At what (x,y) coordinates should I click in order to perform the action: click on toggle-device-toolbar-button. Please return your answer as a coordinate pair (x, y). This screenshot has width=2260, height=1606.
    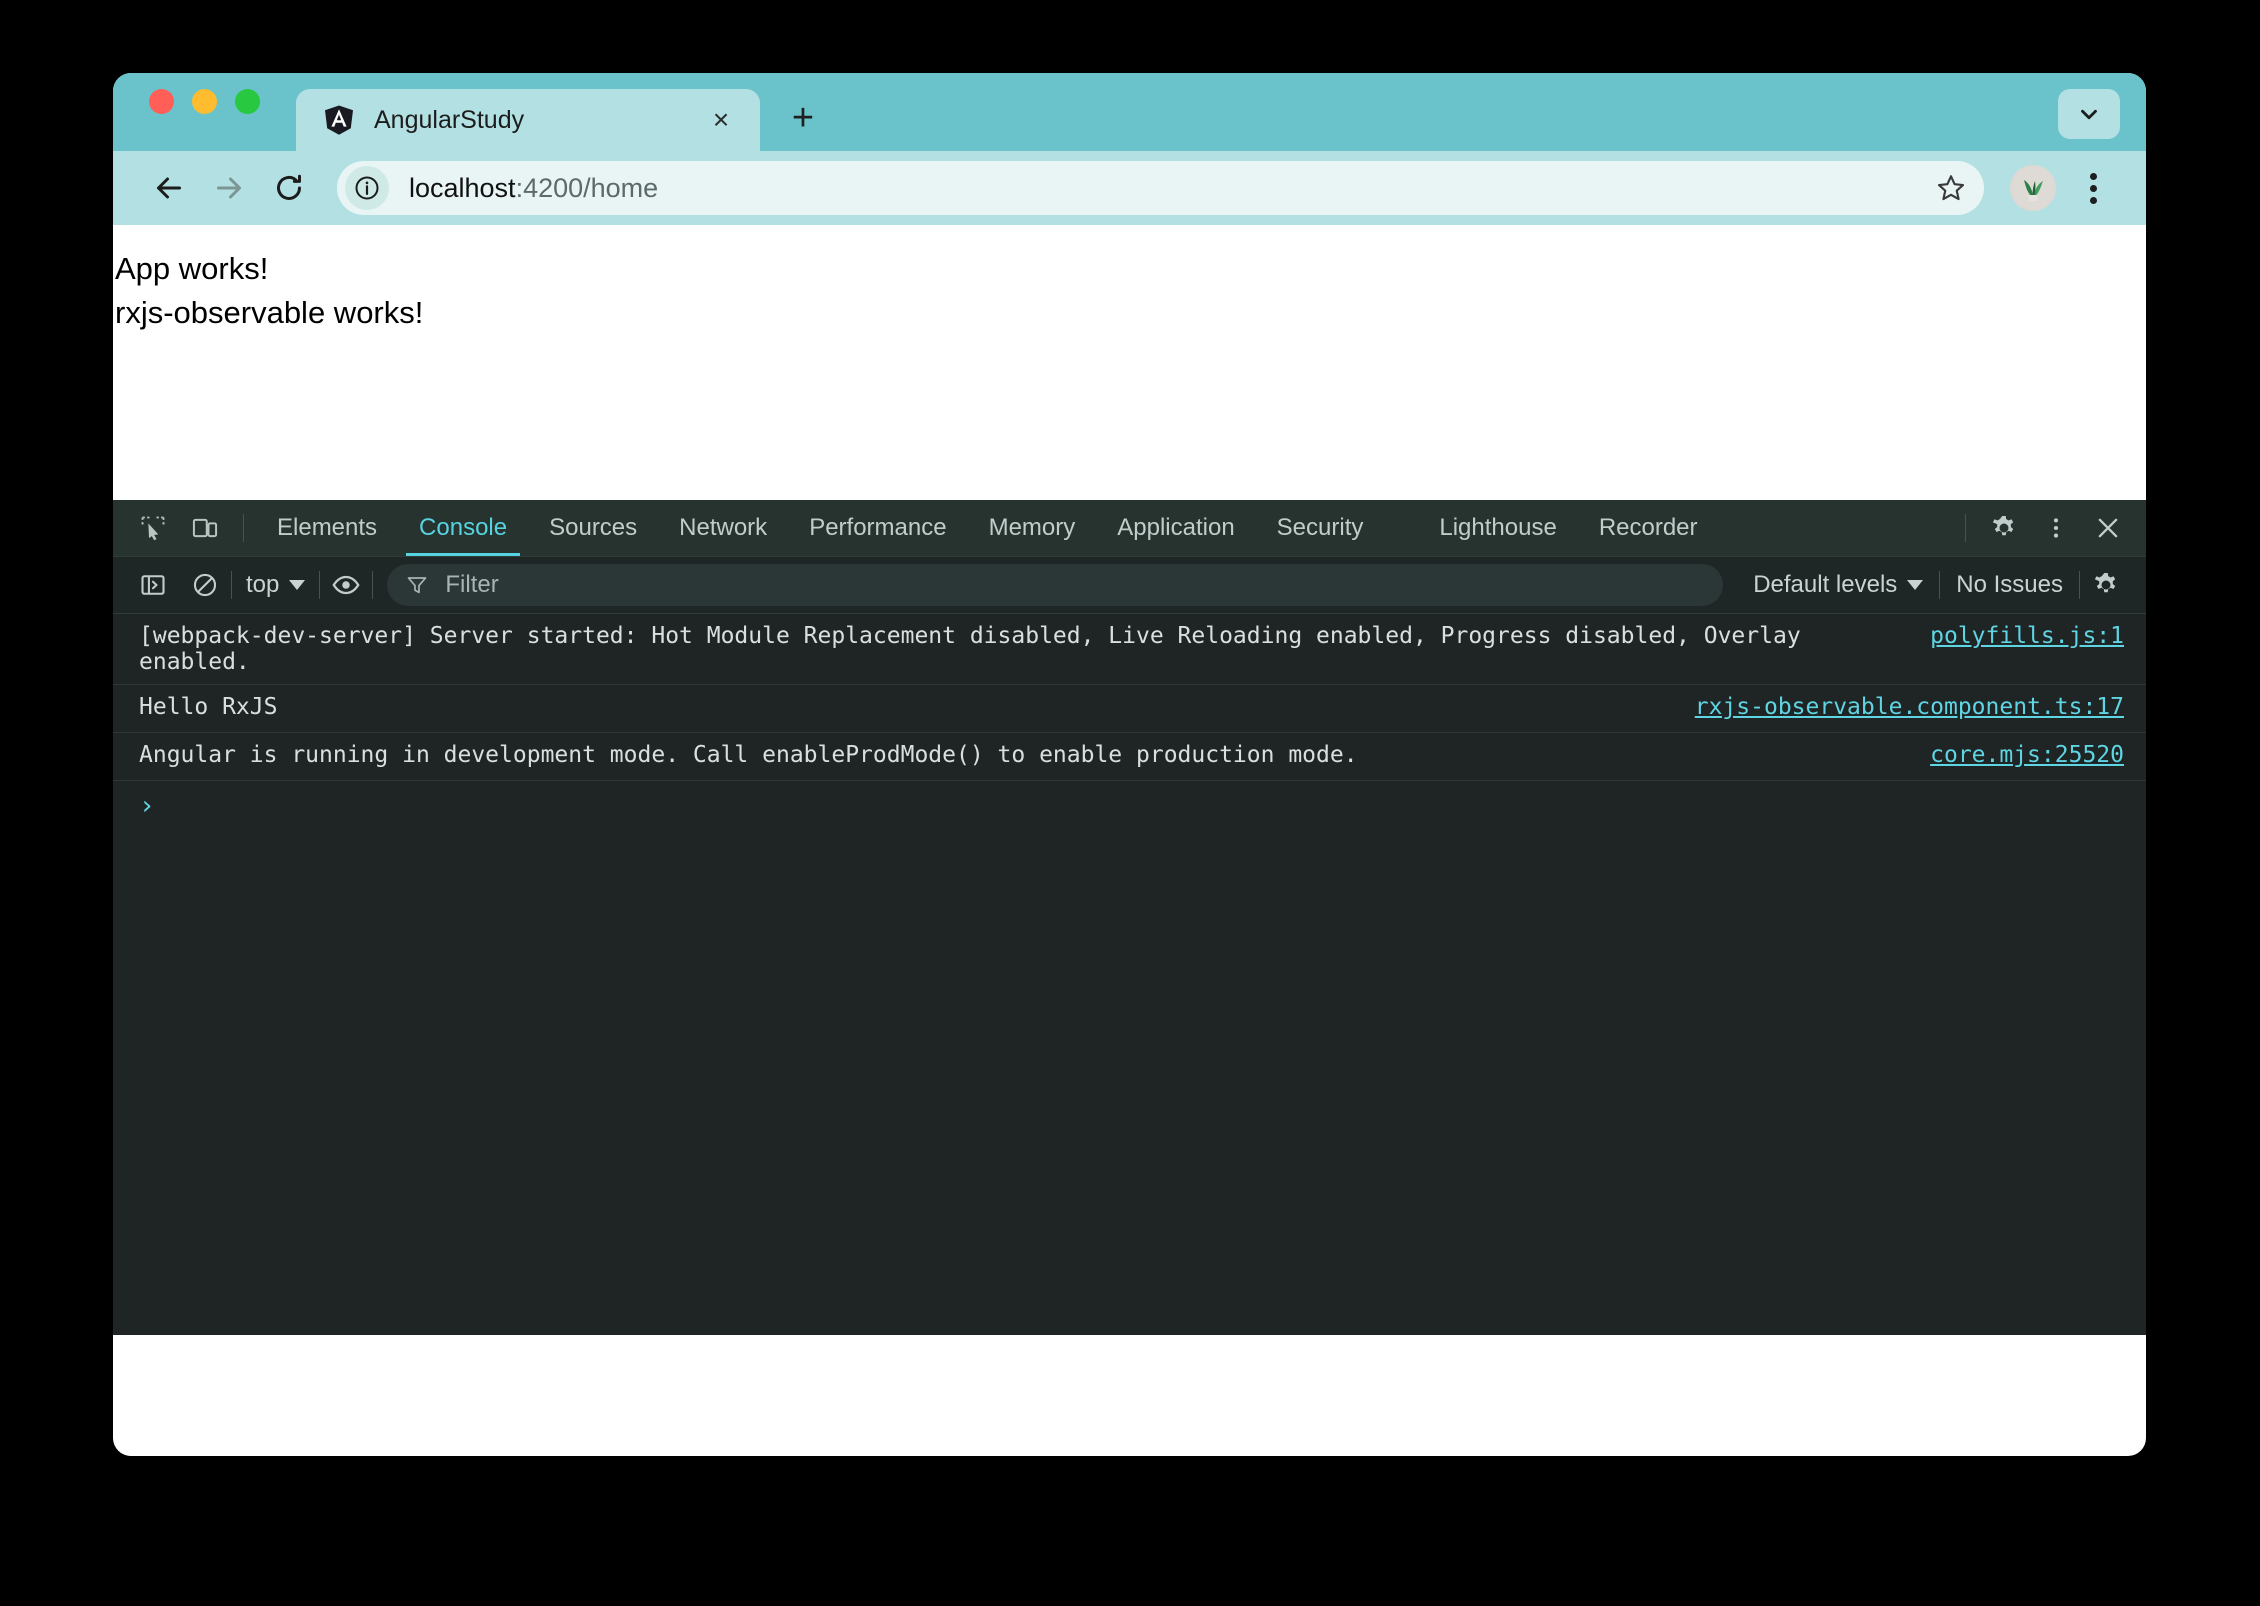
    Looking at the image, I should click on (205, 528).